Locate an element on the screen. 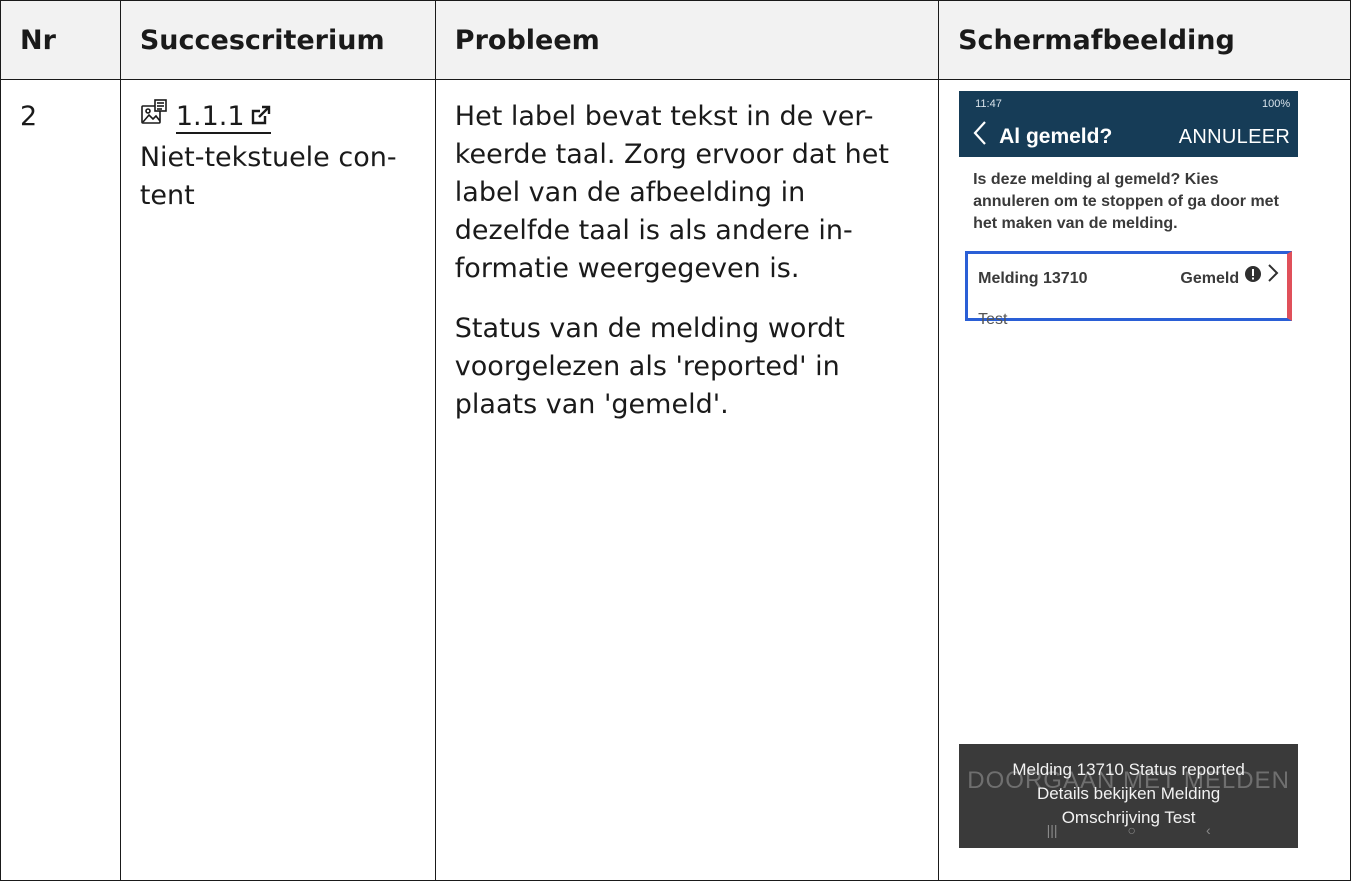 This screenshot has width=1351, height=881. app-bar: Al gemeld? ANNULEER is located at coordinates (1129, 137).